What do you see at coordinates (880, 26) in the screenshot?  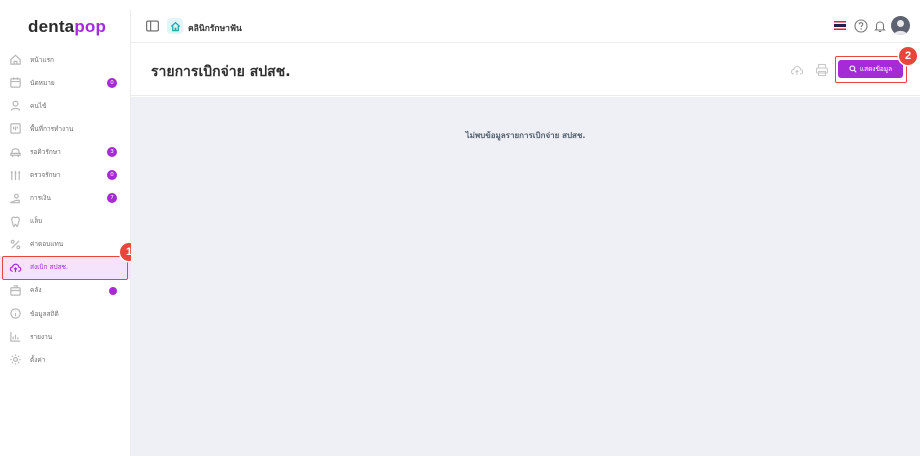 I see `bell-icon` at bounding box center [880, 26].